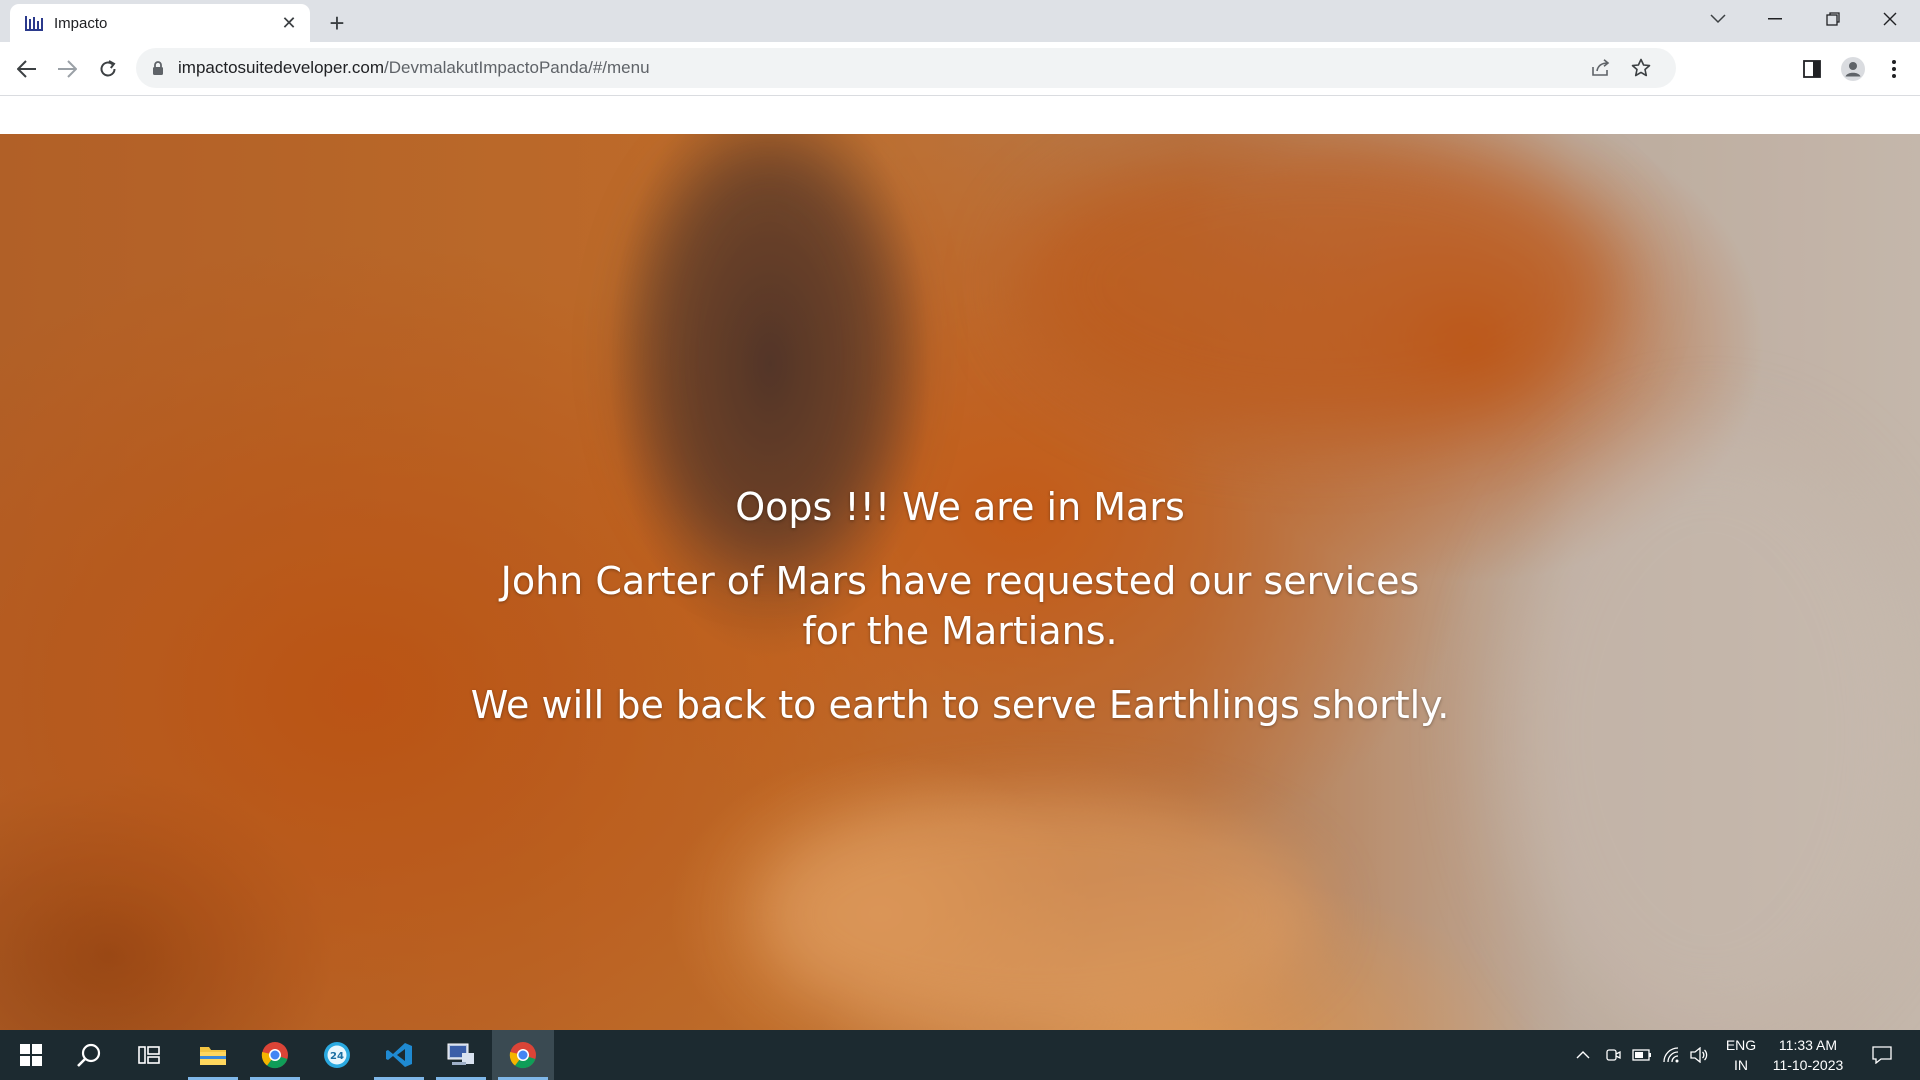 The width and height of the screenshot is (1920, 1080). I want to click on tab-title: Impacto, so click(81, 23).